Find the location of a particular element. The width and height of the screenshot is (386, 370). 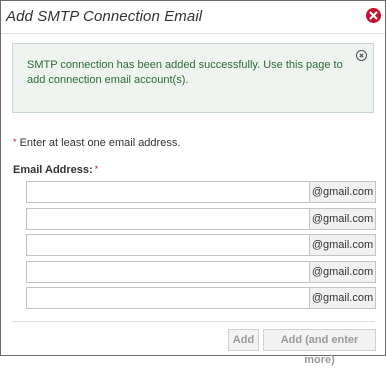

email-label-text: Email Address: is located at coordinates (53, 170).